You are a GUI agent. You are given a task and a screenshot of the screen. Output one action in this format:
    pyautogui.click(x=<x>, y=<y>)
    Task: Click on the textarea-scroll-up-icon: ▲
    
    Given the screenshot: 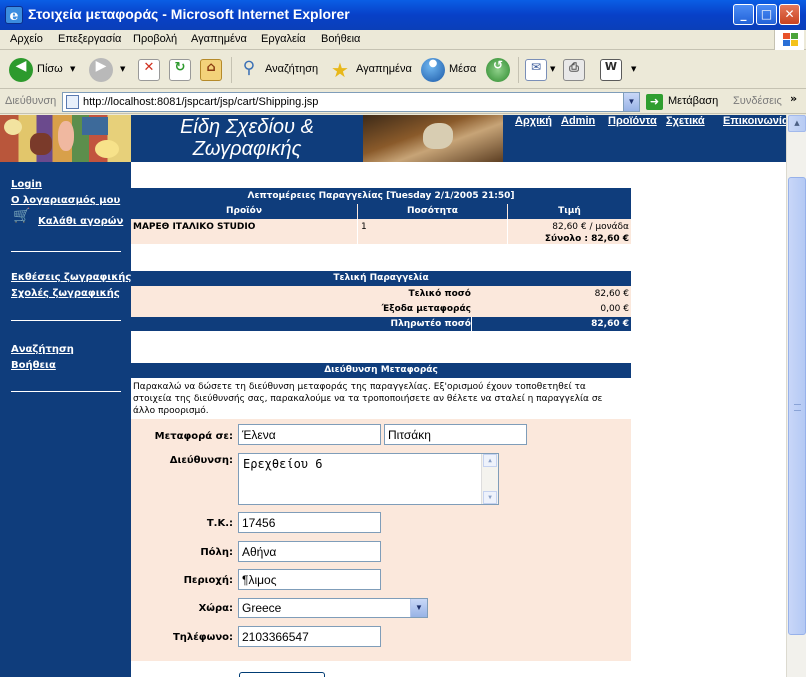 What is the action you would take?
    pyautogui.click(x=490, y=460)
    